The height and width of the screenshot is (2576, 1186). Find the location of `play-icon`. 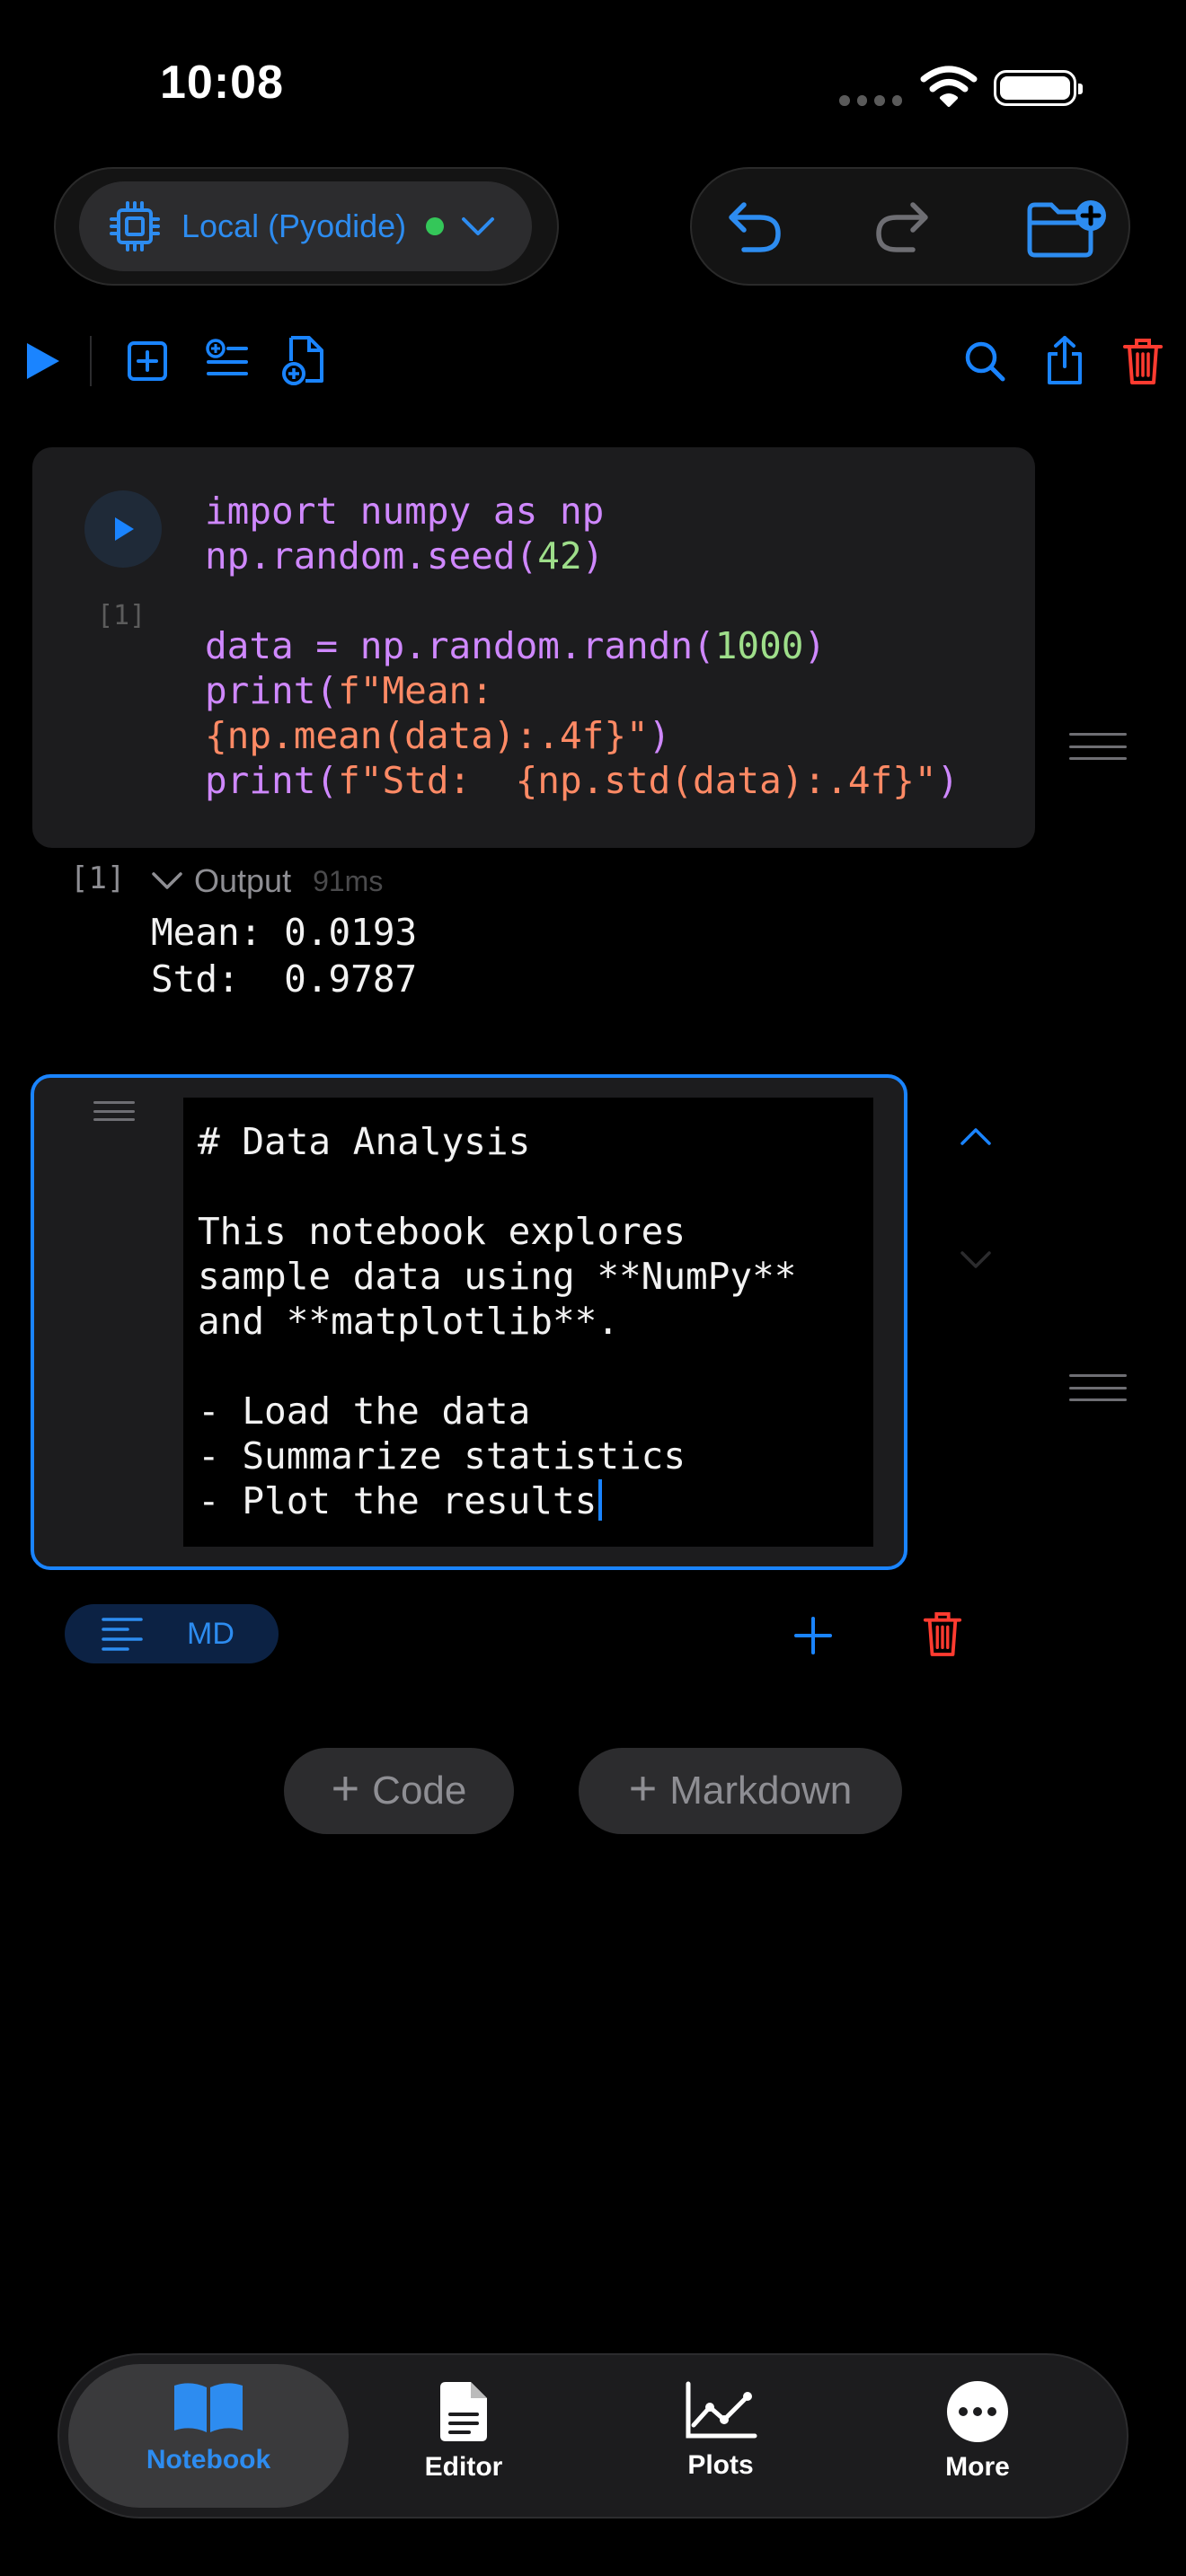

play-icon is located at coordinates (124, 529).